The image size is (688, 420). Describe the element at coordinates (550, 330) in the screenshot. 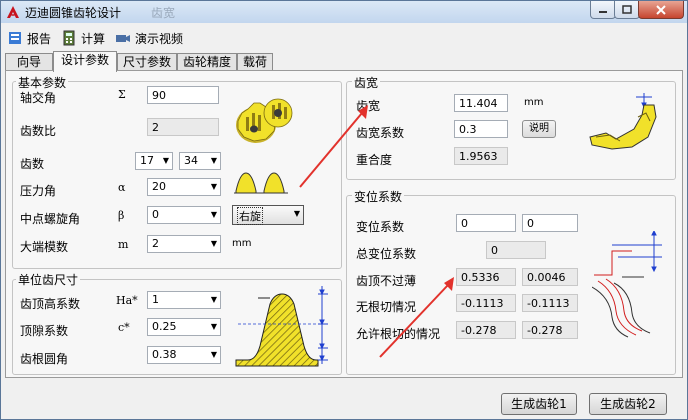

I see `allow-undercut-gear2-value: -0.278` at that location.